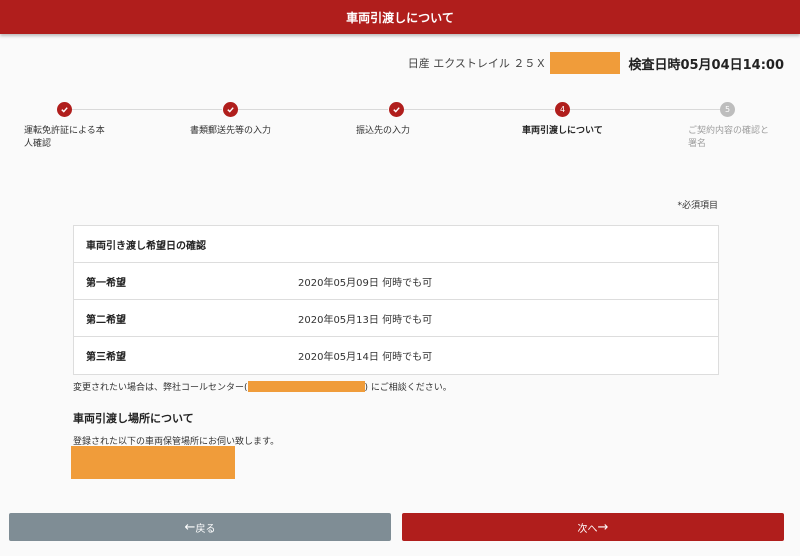 This screenshot has width=800, height=556. Describe the element at coordinates (146, 246) in the screenshot. I see `table-title: 車両引き渡し希望日の確認` at that location.